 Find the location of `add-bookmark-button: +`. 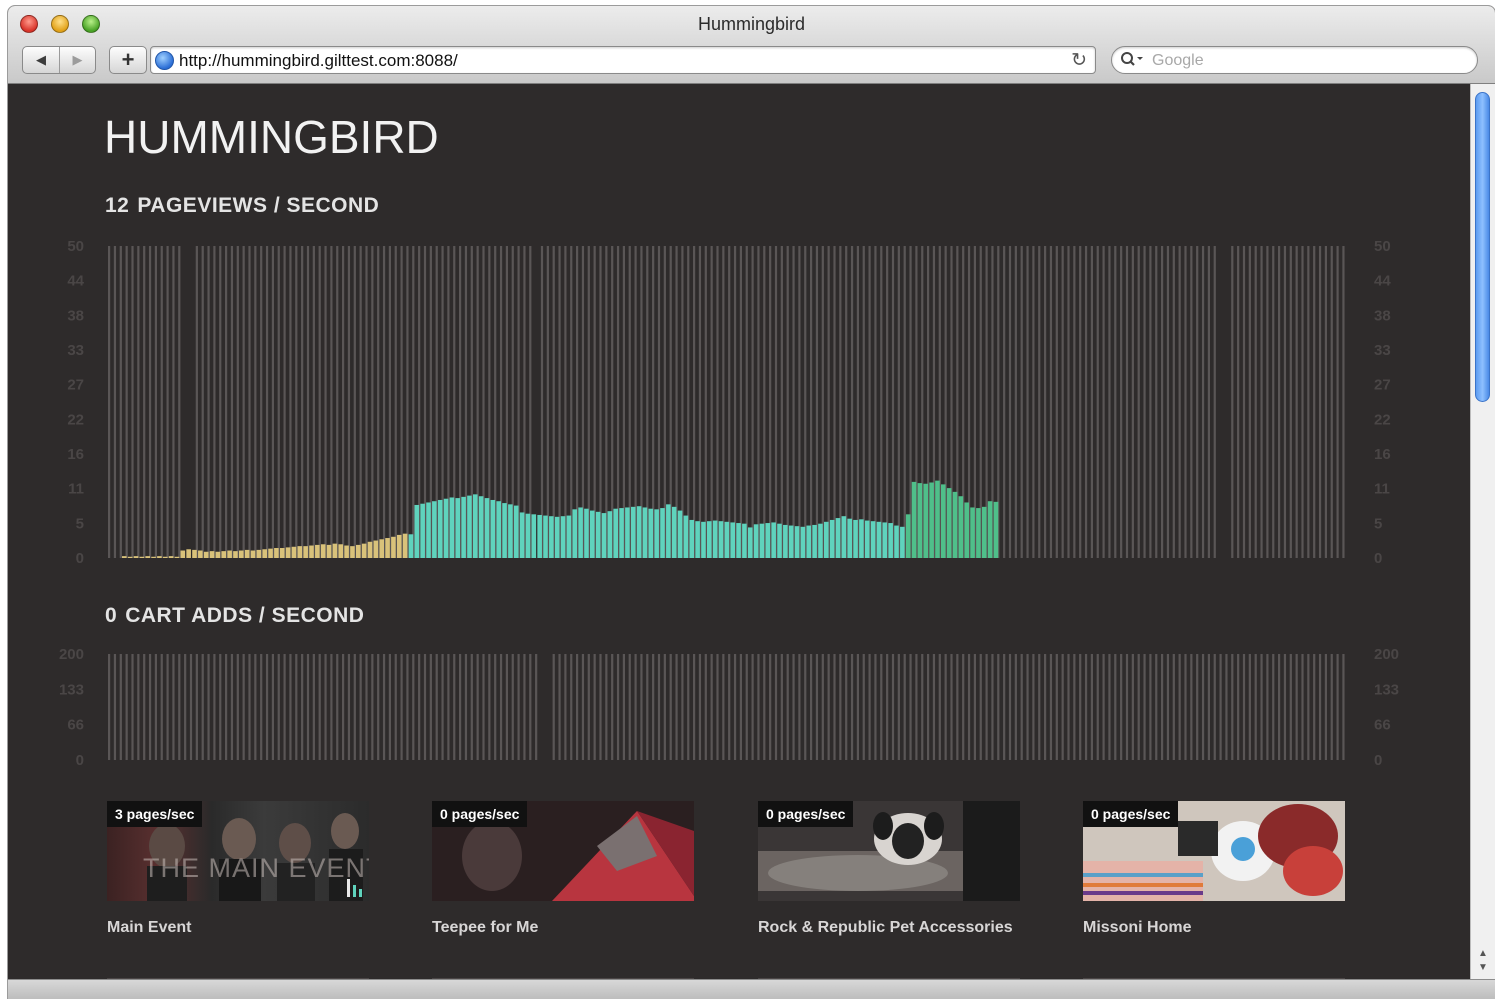

add-bookmark-button: + is located at coordinates (128, 60).